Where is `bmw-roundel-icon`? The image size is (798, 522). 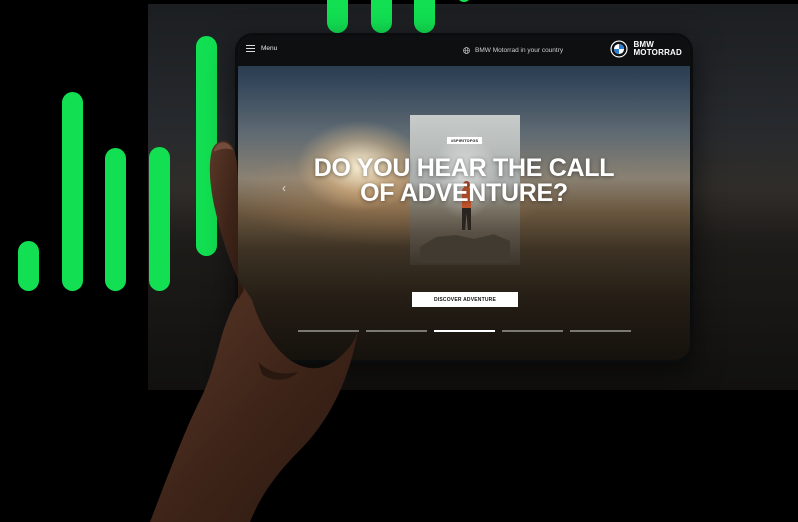
bmw-roundel-icon is located at coordinates (619, 49).